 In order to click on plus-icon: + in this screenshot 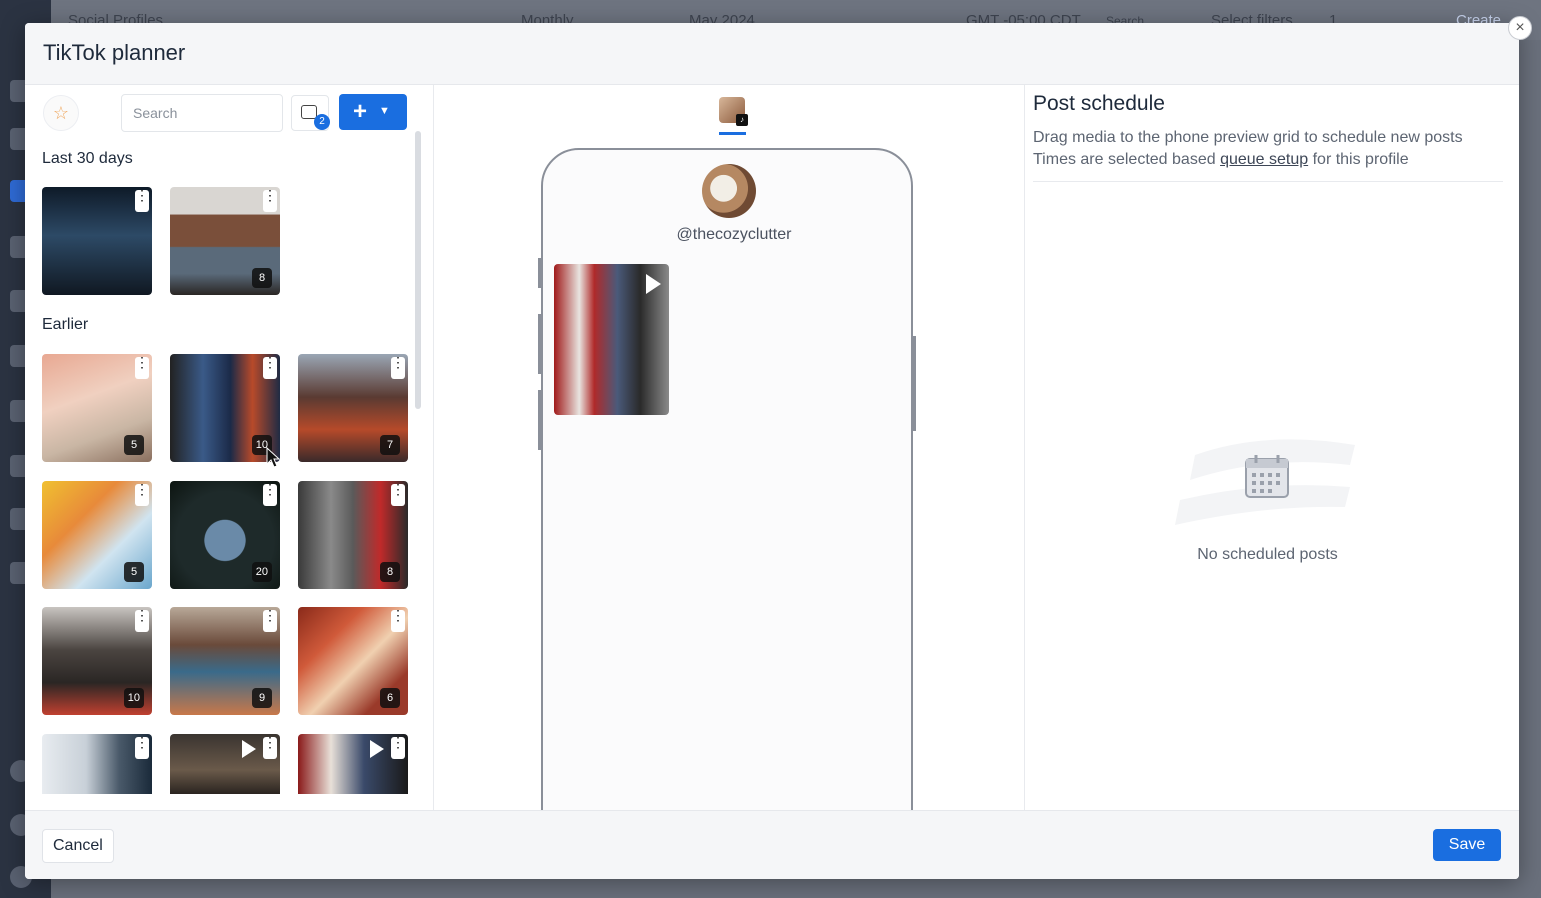, I will do `click(360, 111)`.